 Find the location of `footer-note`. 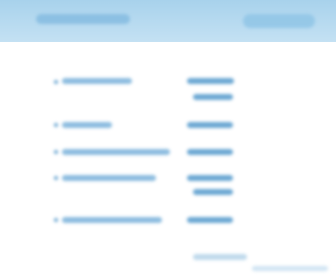

footer-note is located at coordinates (220, 257).